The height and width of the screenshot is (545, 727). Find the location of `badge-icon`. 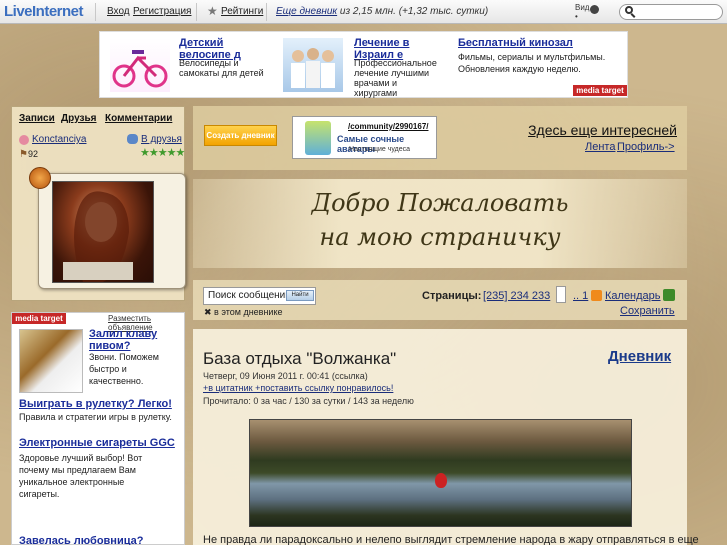

badge-icon is located at coordinates (40, 178).